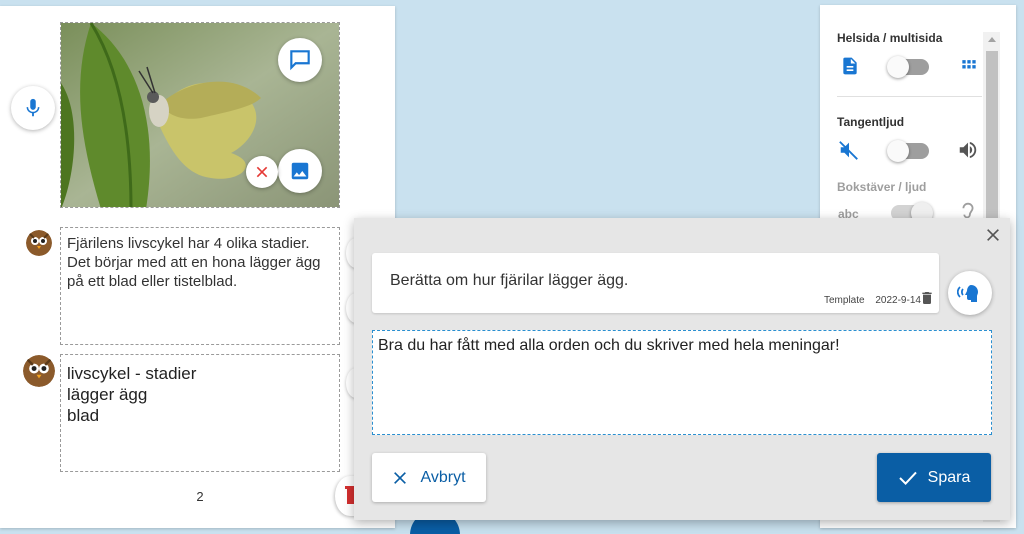 Image resolution: width=1024 pixels, height=534 pixels. Describe the element at coordinates (200, 413) in the screenshot. I see `keywords-box: livscykel - stadier lägger ägg blad` at that location.